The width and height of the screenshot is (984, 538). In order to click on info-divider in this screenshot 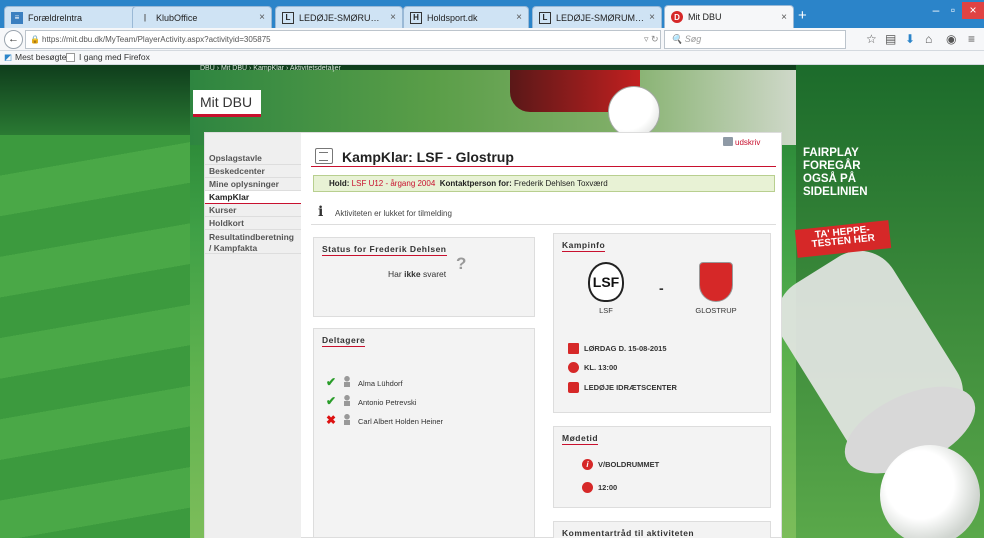, I will do `click(543, 224)`.